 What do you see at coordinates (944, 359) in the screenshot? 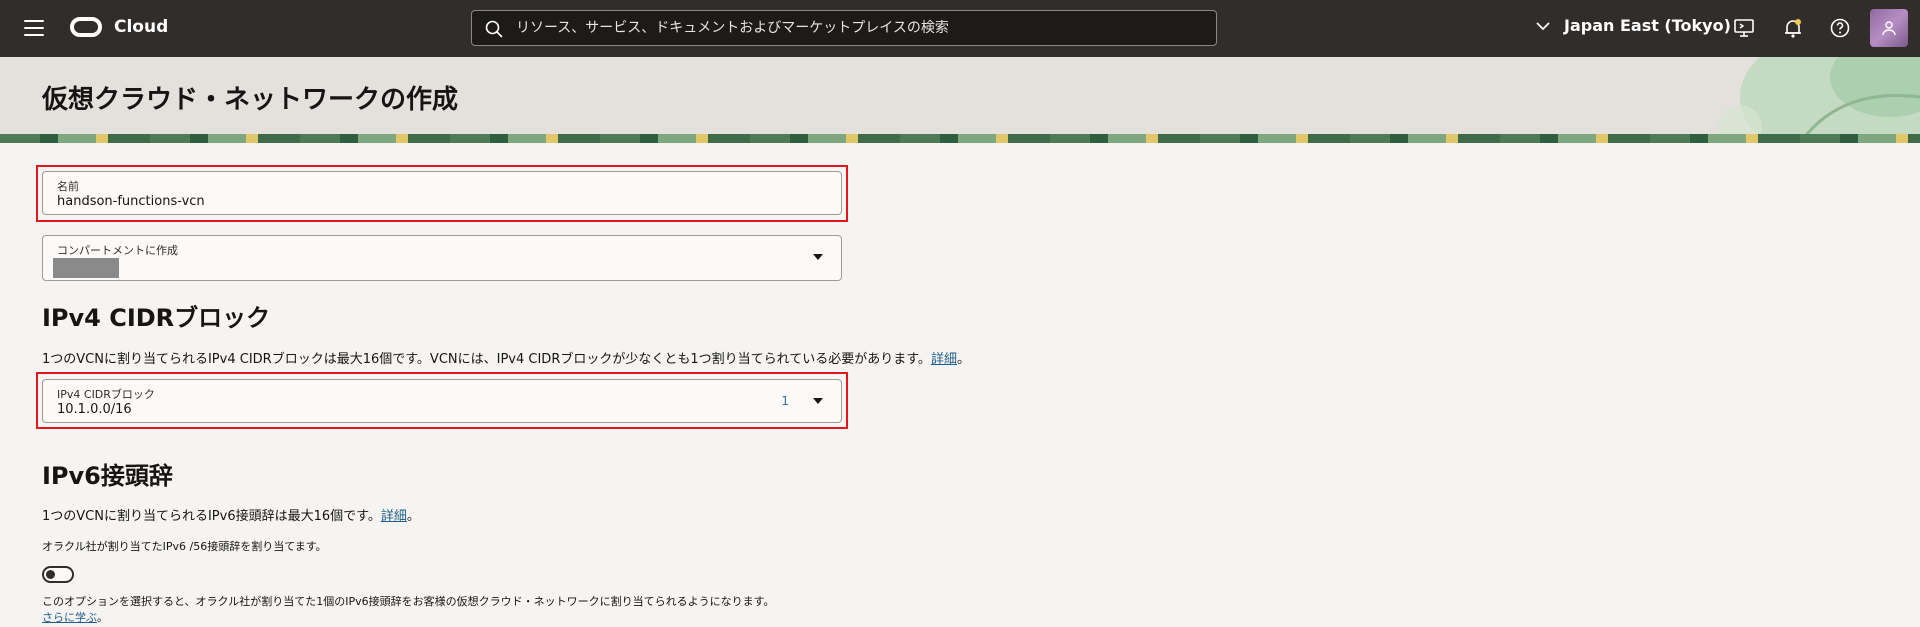
I see `ipv4-details-link: 詳細` at bounding box center [944, 359].